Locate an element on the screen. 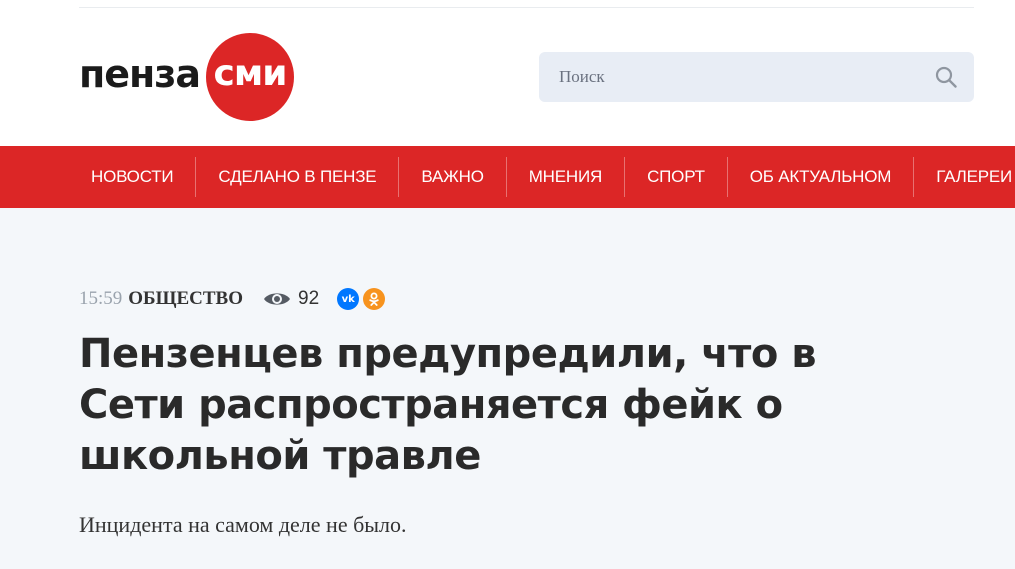 Image resolution: width=1015 pixels, height=569 pixels. nav-item-made-in-penza: СДЕЛАНО В ПЕНЗЕ is located at coordinates (298, 177).